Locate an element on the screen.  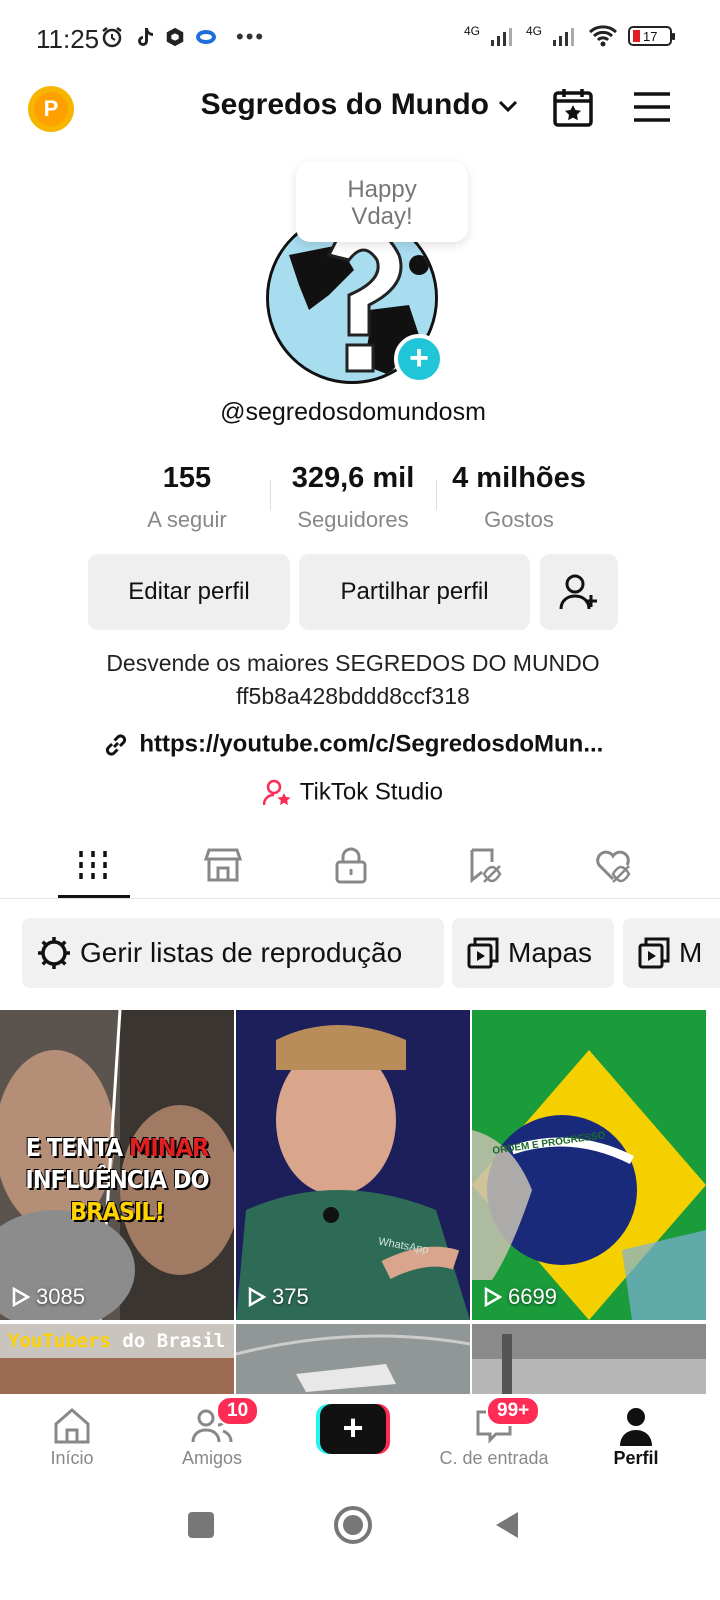
playlist-chip-more: M is located at coordinates (671, 953).